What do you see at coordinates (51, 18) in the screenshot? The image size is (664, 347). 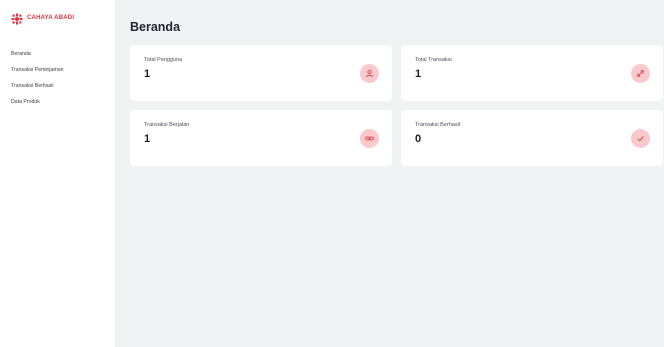 I see `brand-name: CAHAYA ABADI` at bounding box center [51, 18].